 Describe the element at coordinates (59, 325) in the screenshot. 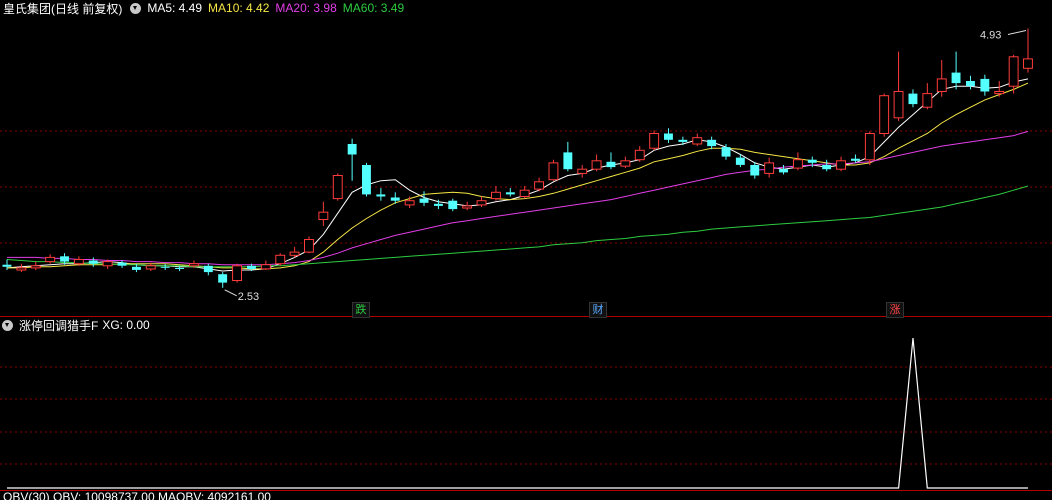

I see `indicator-title: 涨停回调猎手F` at that location.